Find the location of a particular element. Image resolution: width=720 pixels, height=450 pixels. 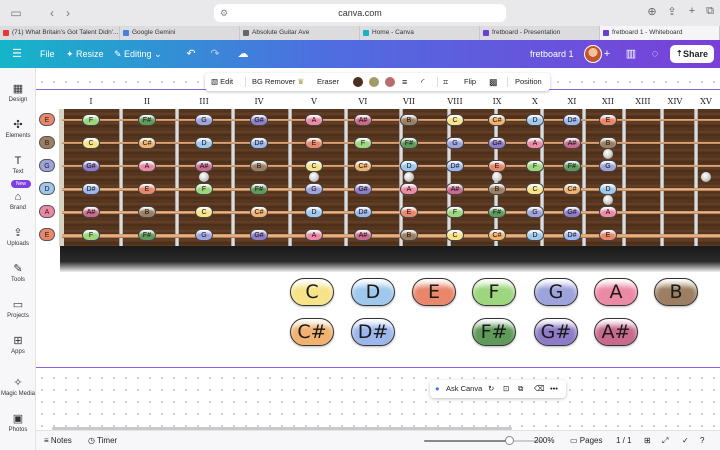

replace-icon: ↻ is located at coordinates (491, 389).